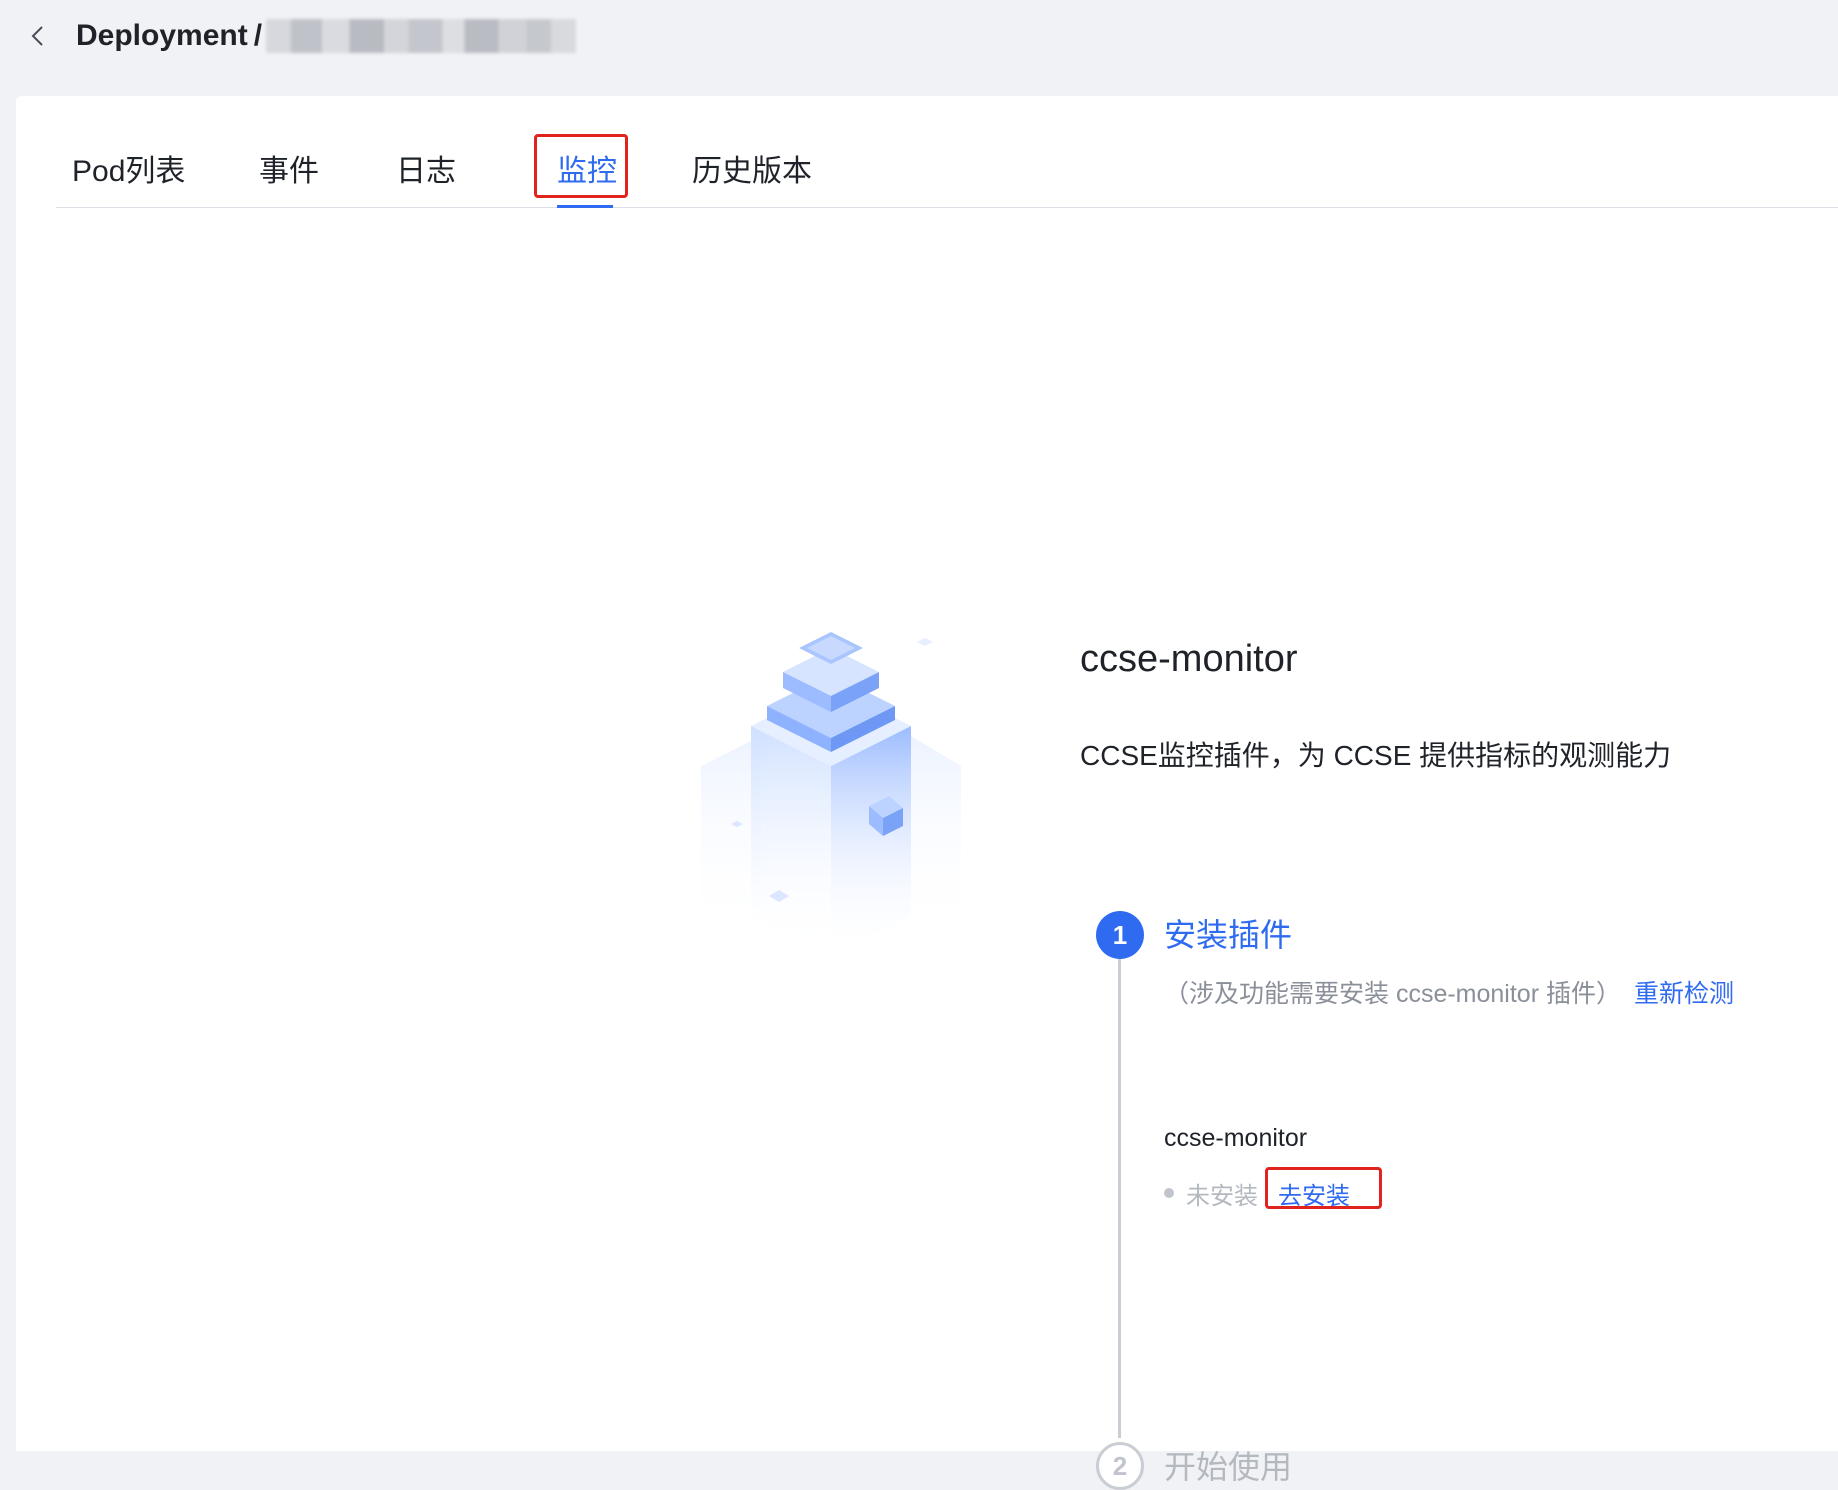 The width and height of the screenshot is (1838, 1490). I want to click on redacted-resource-name, so click(421, 36).